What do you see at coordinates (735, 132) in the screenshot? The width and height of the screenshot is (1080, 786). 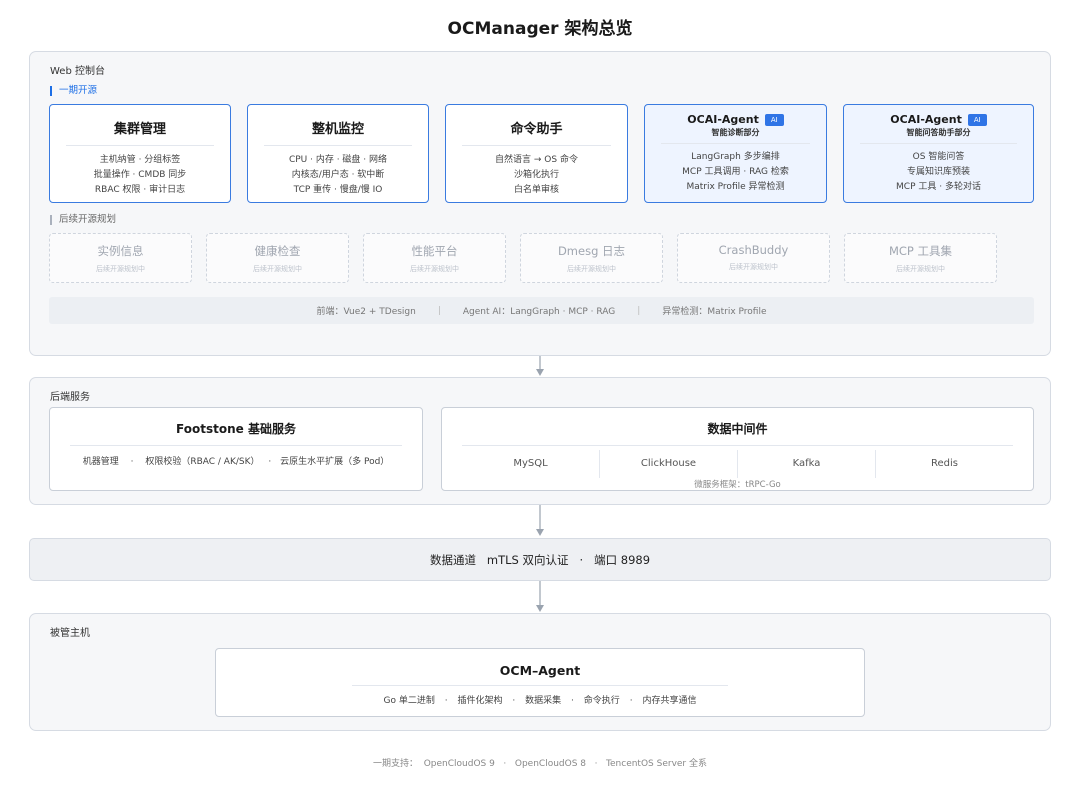 I see `card-subtitle: 智能诊断部分` at bounding box center [735, 132].